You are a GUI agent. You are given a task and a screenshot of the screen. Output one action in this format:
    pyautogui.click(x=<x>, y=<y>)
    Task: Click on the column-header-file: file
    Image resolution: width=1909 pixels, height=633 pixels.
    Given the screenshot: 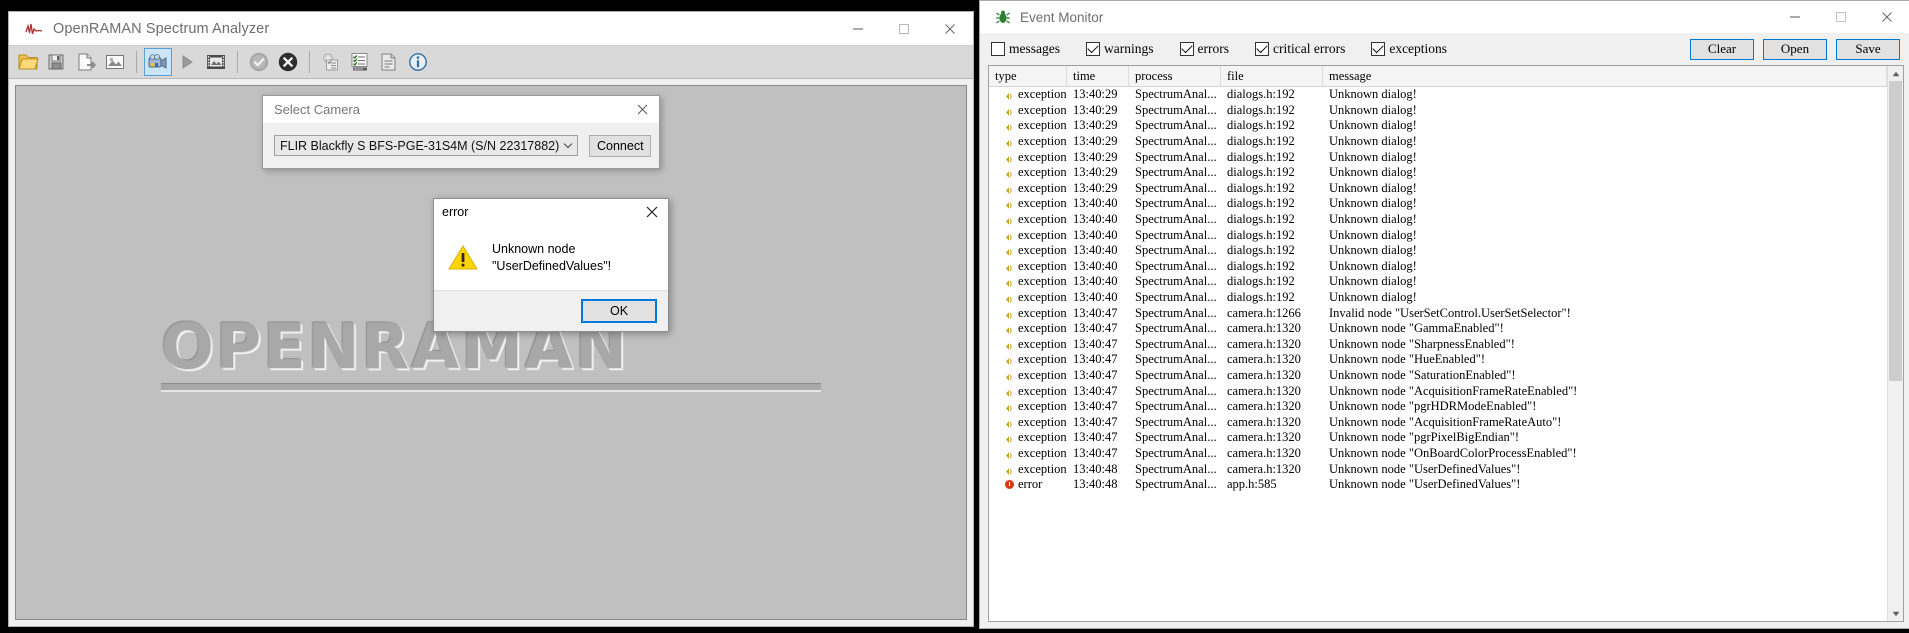 What is the action you would take?
    pyautogui.click(x=1272, y=76)
    